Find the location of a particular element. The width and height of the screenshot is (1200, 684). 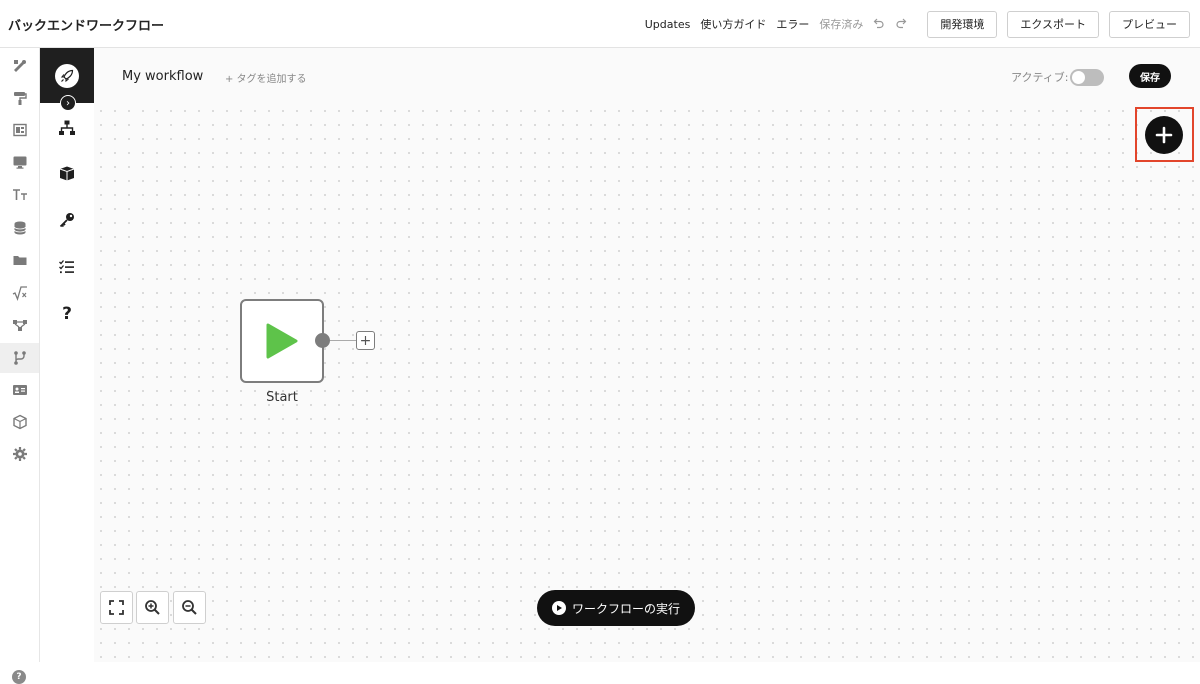

zoom-in-icon is located at coordinates (152, 607).